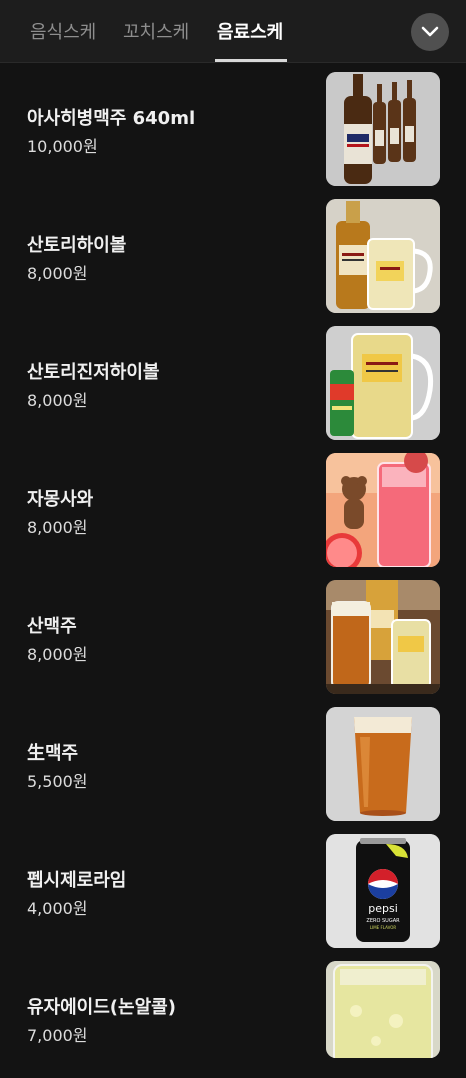 The width and height of the screenshot is (466, 1078). What do you see at coordinates (233, 252) in the screenshot?
I see `menu-item-suntory-highball: 산토리하이볼 8,000원` at bounding box center [233, 252].